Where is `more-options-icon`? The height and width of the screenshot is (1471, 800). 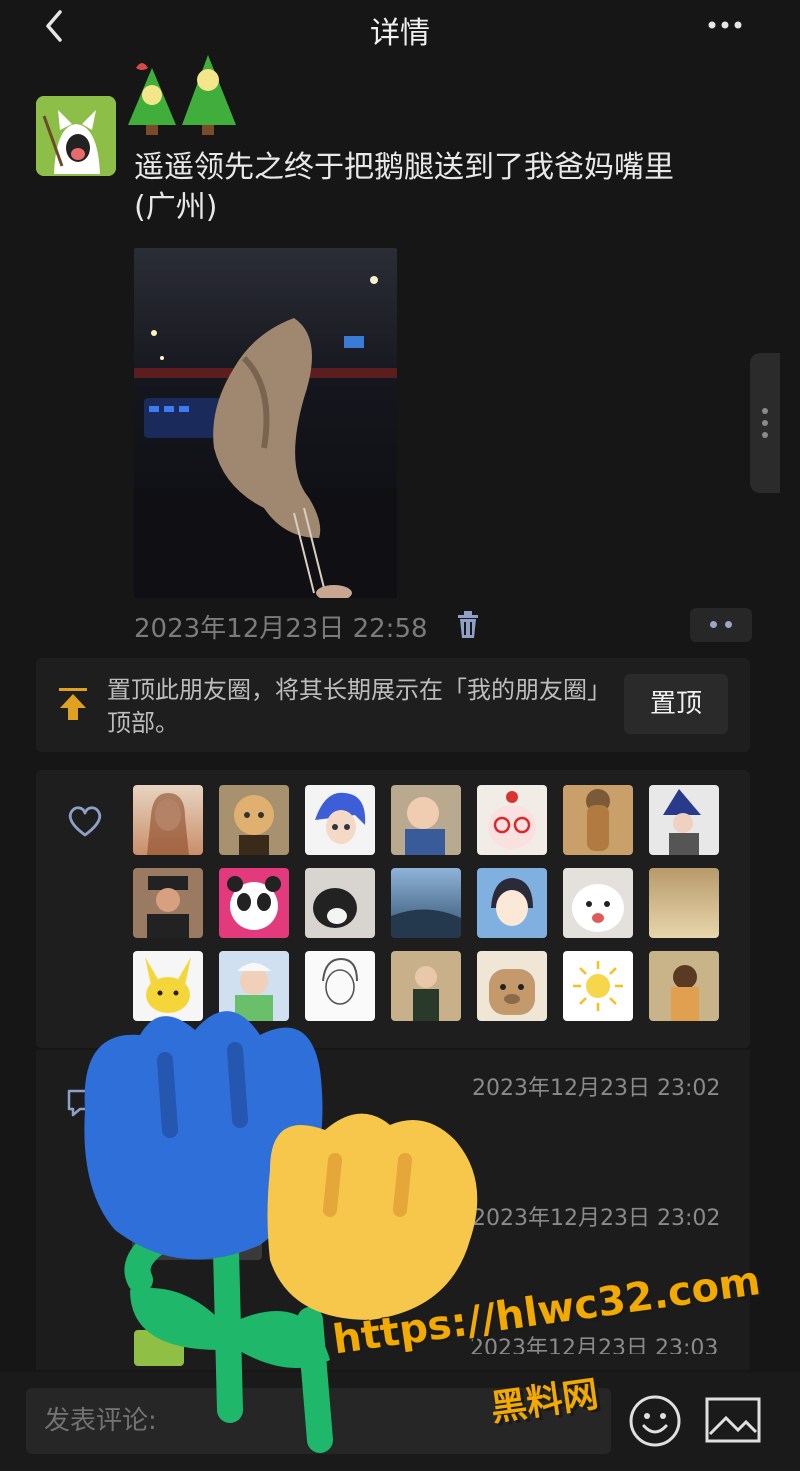 more-options-icon is located at coordinates (725, 25).